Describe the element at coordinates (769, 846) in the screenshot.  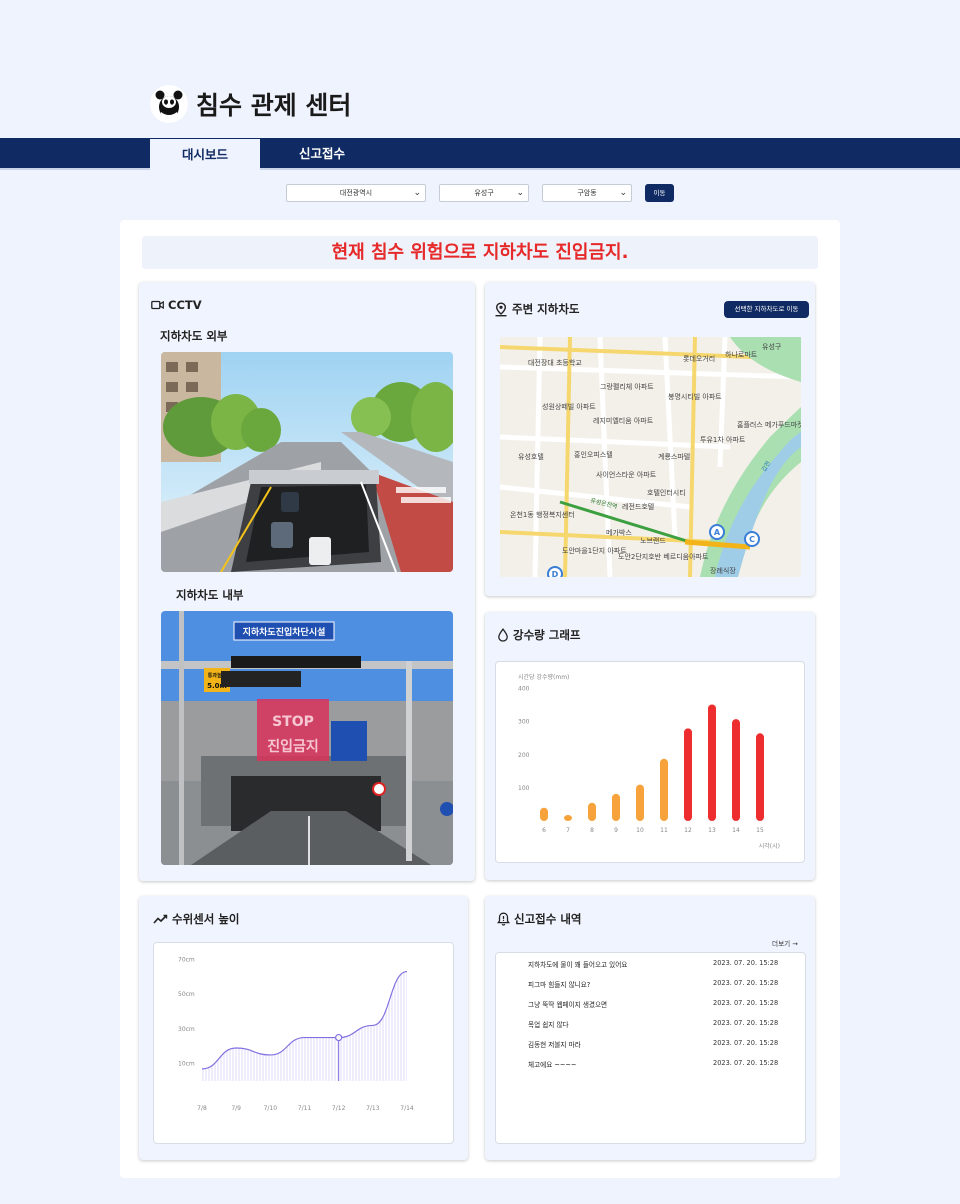
I see `rain-x-axis-label: 시각(시)` at that location.